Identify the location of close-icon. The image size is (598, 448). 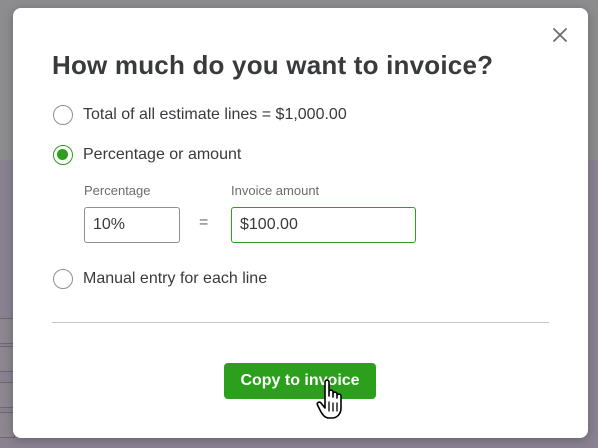
(560, 35).